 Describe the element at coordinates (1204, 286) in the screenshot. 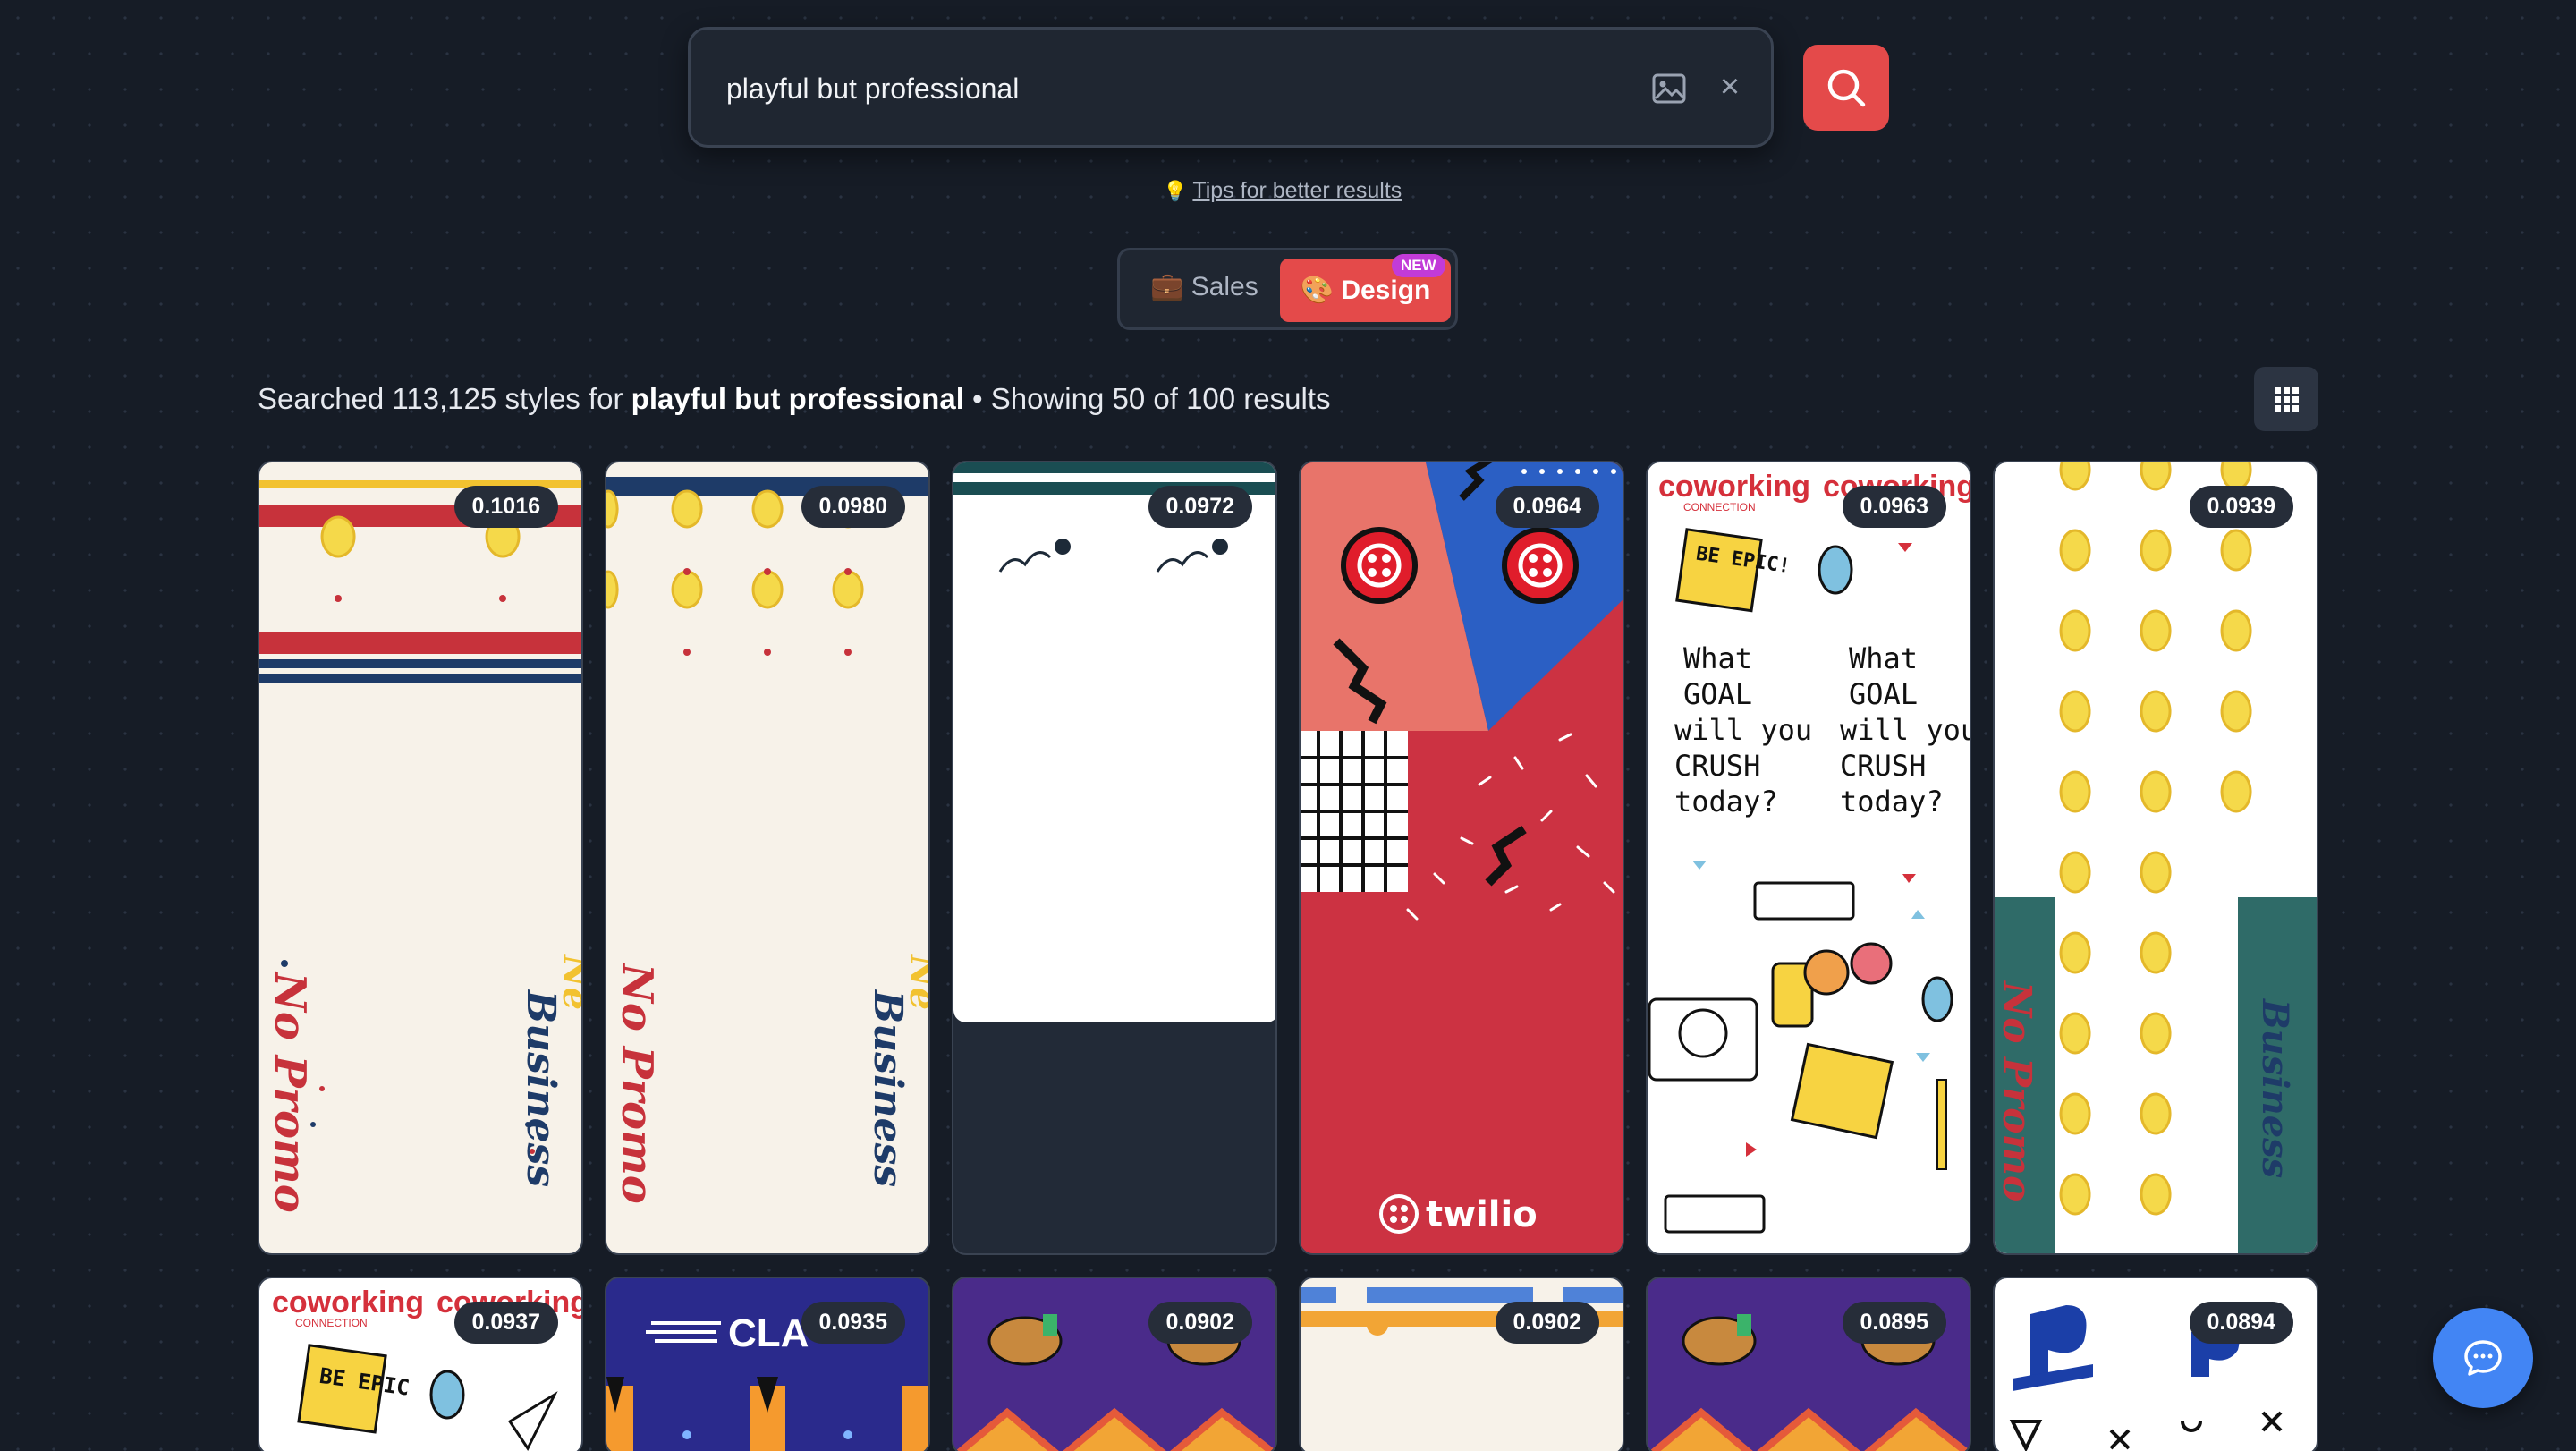

I see `tab-sales: 💼 Sales` at that location.